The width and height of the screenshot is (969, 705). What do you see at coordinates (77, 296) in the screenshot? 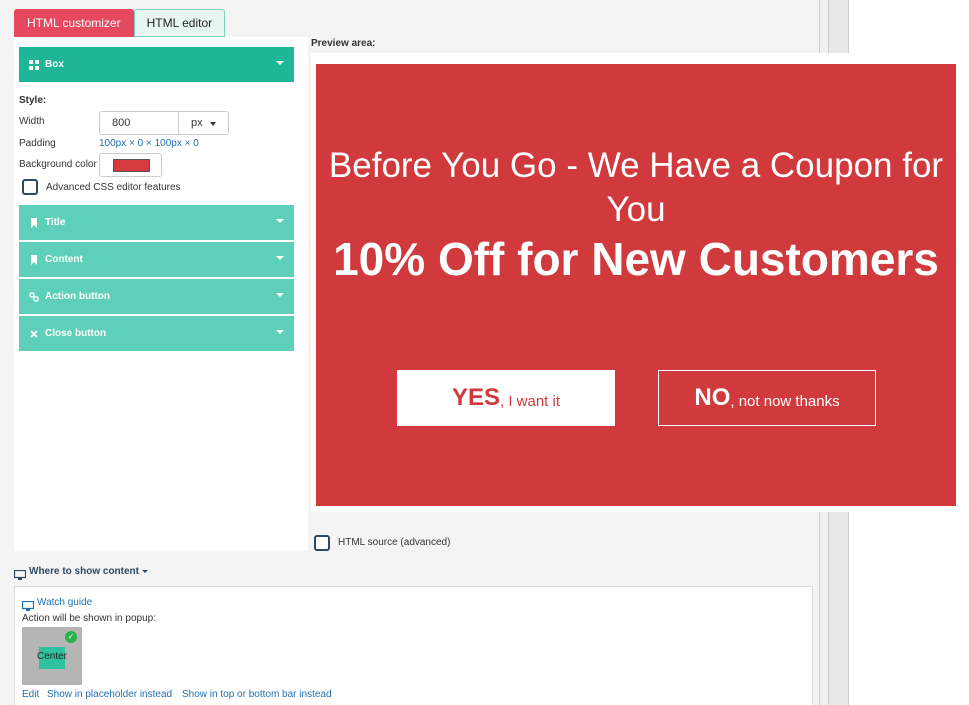
I see `section-action-button-label: Action button` at bounding box center [77, 296].